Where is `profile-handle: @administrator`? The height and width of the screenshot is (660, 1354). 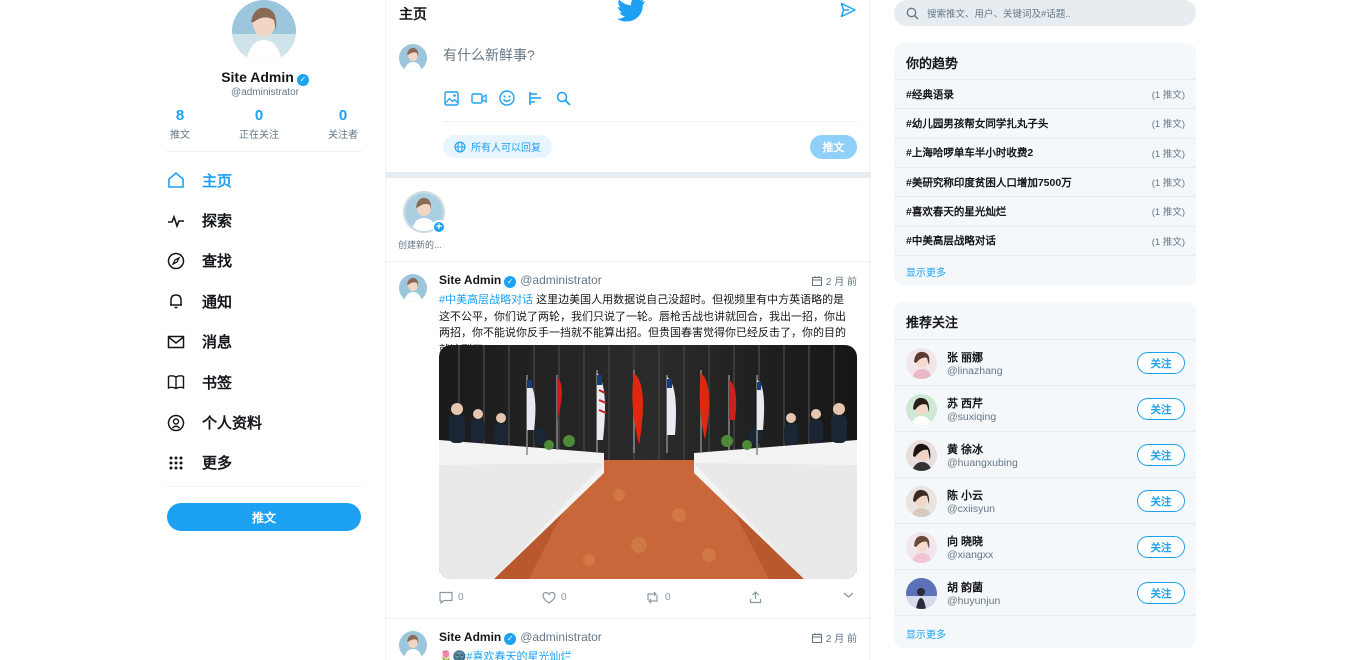
profile-handle: @administrator is located at coordinates (265, 92).